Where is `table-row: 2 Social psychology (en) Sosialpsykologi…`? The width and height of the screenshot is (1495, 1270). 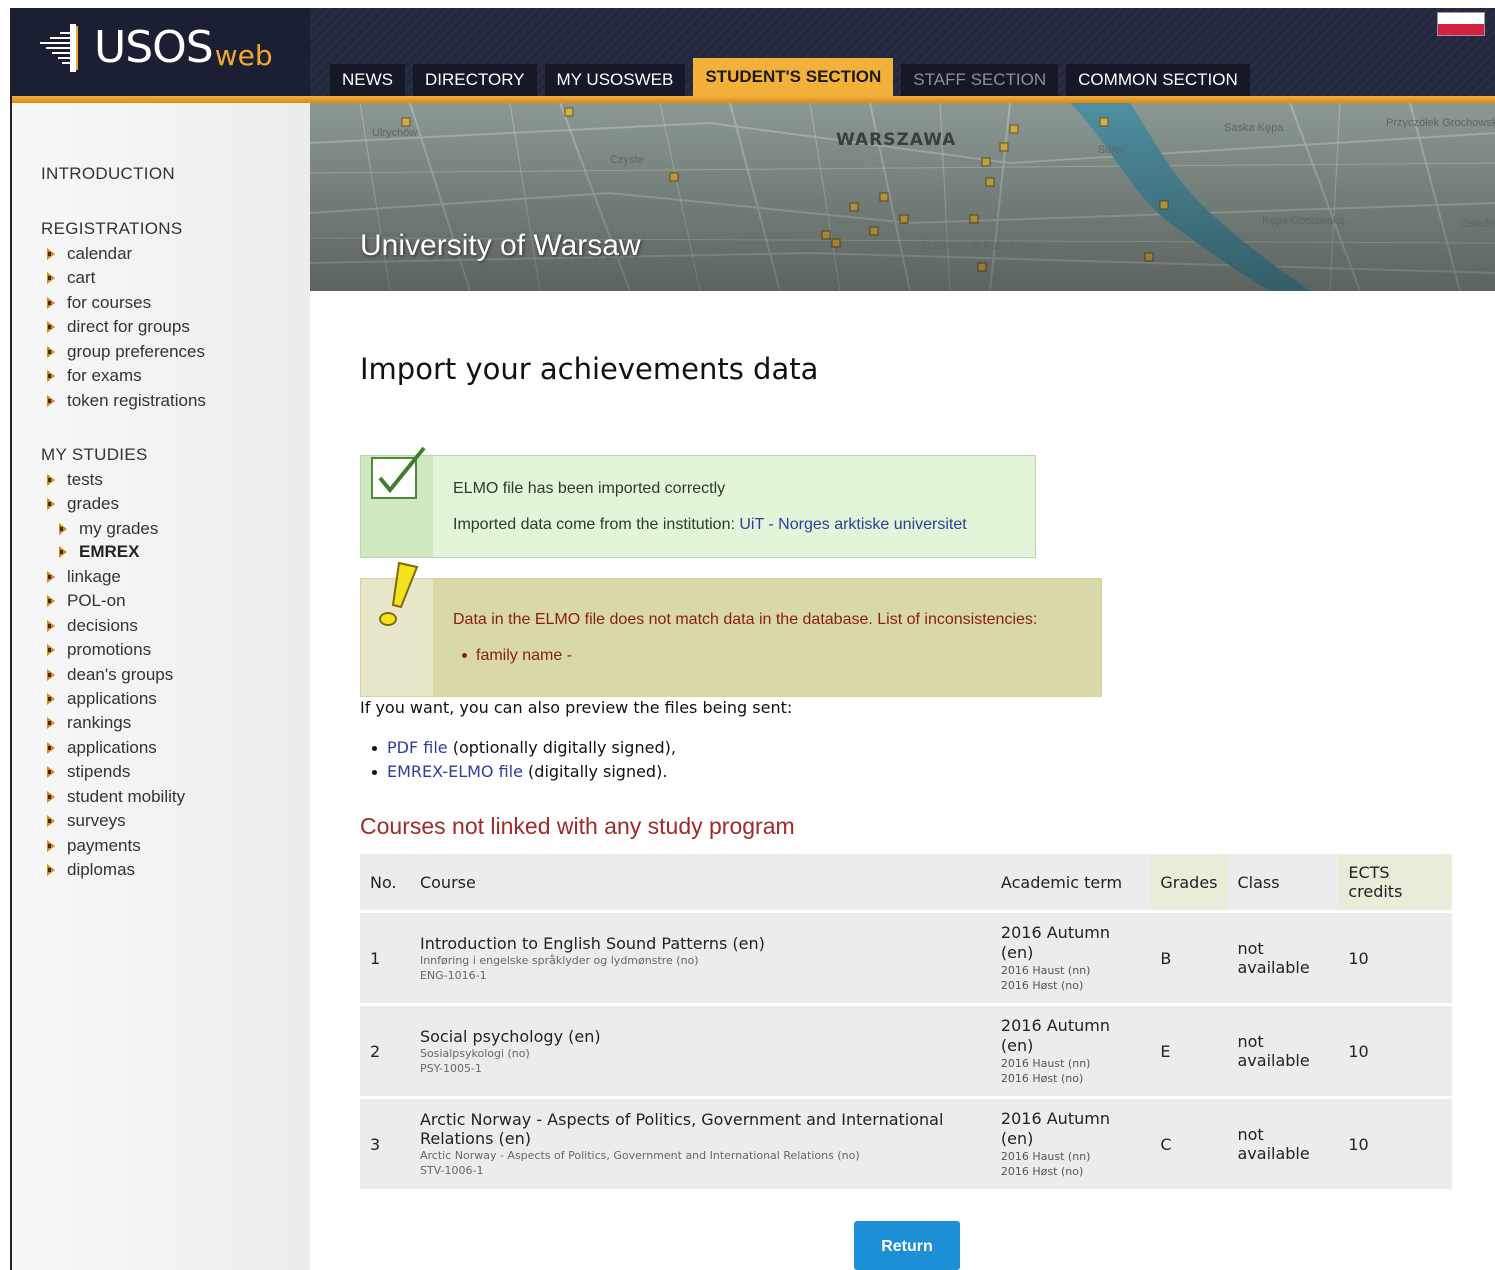 table-row: 2 Social psychology (en) Sosialpsykologi… is located at coordinates (906, 1050).